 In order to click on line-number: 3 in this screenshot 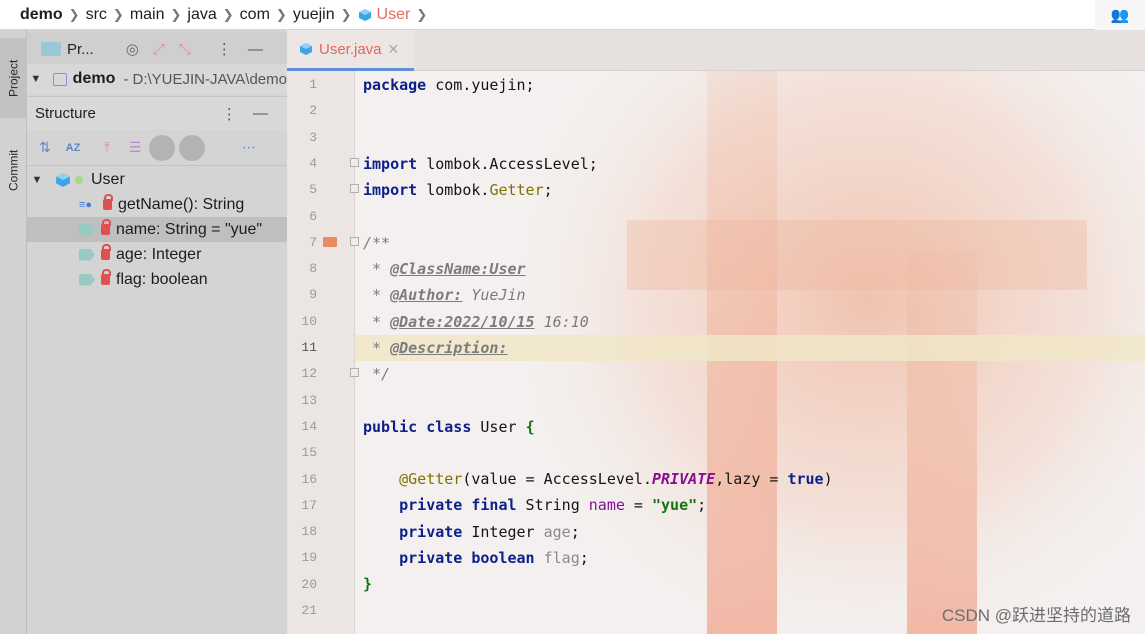, I will do `click(313, 137)`.